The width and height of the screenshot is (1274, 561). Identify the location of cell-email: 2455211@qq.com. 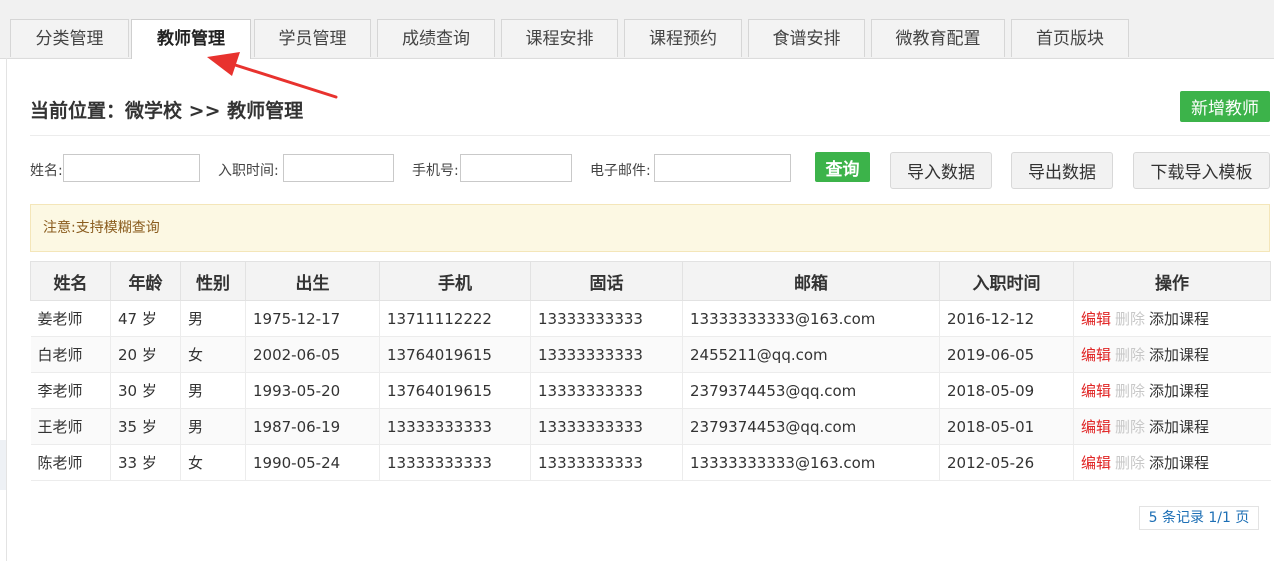
(811, 354).